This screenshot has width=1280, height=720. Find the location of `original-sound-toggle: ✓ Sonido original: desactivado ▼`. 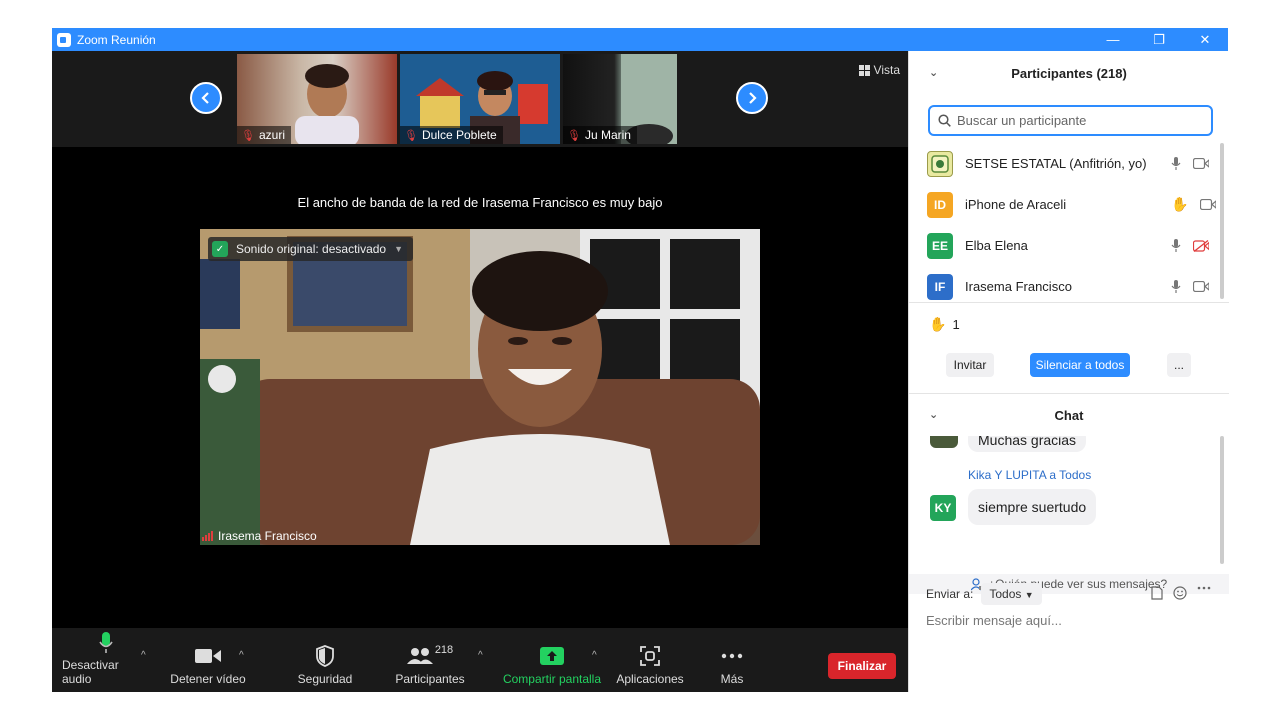

original-sound-toggle: ✓ Sonido original: desactivado ▼ is located at coordinates (311, 249).